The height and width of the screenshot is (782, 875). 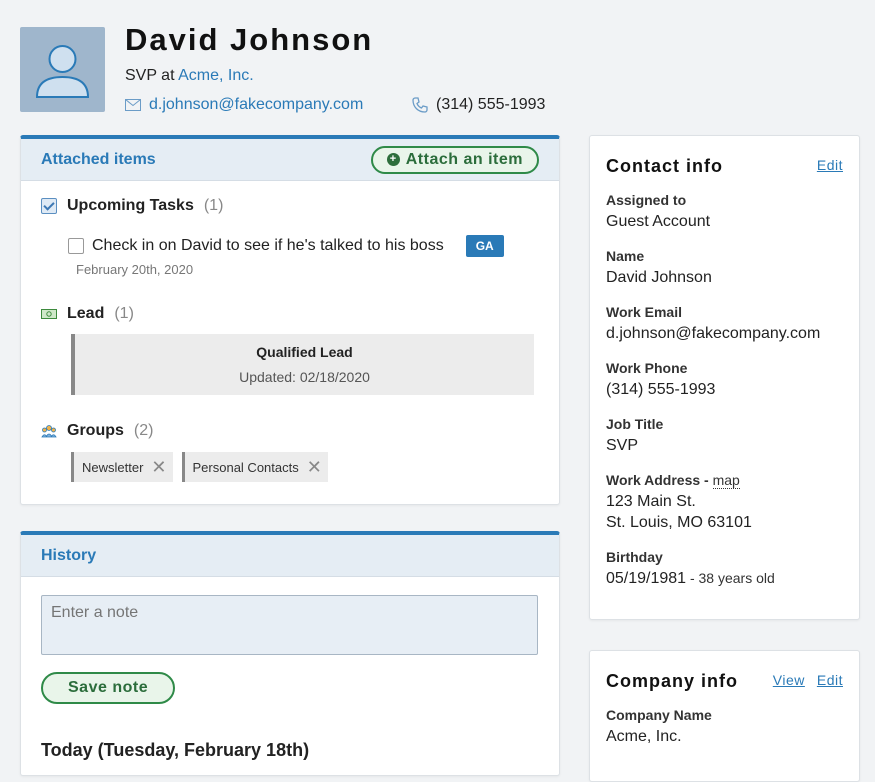 What do you see at coordinates (393, 159) in the screenshot?
I see `plus-icon: +` at bounding box center [393, 159].